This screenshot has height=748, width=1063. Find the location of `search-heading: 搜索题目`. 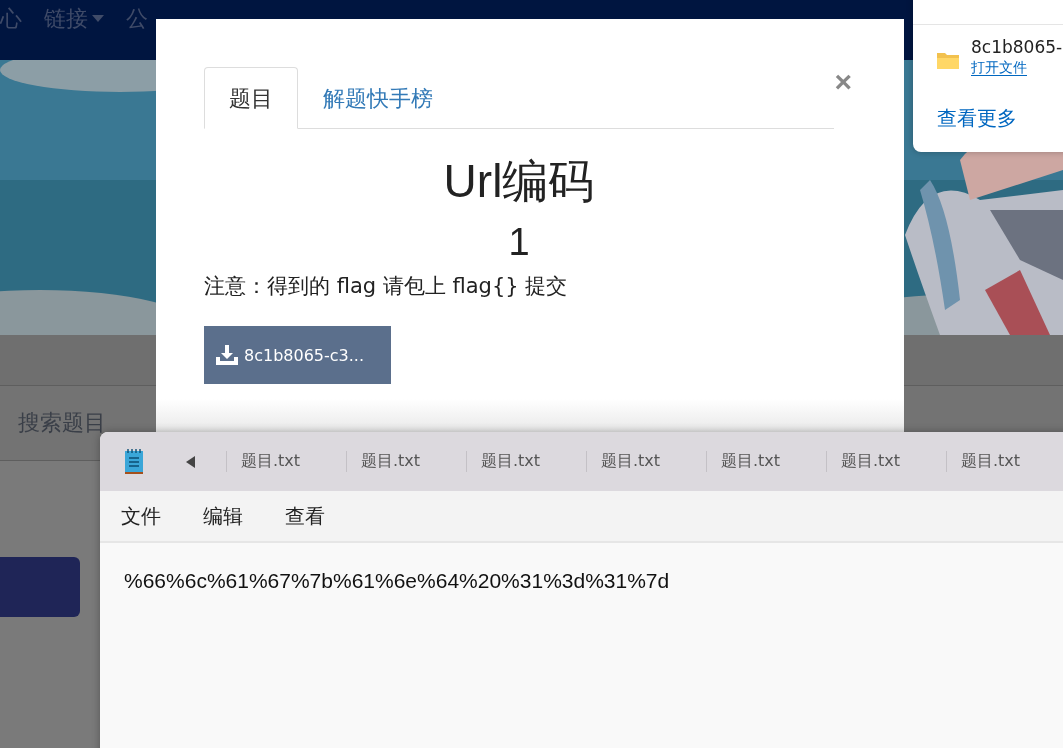

search-heading: 搜索题目 is located at coordinates (62, 423).